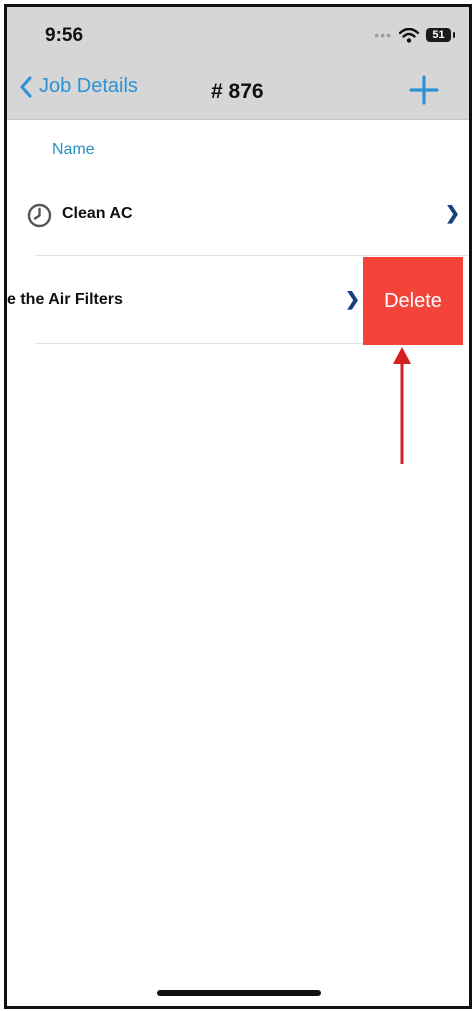  I want to click on page-title: # 876, so click(237, 91).